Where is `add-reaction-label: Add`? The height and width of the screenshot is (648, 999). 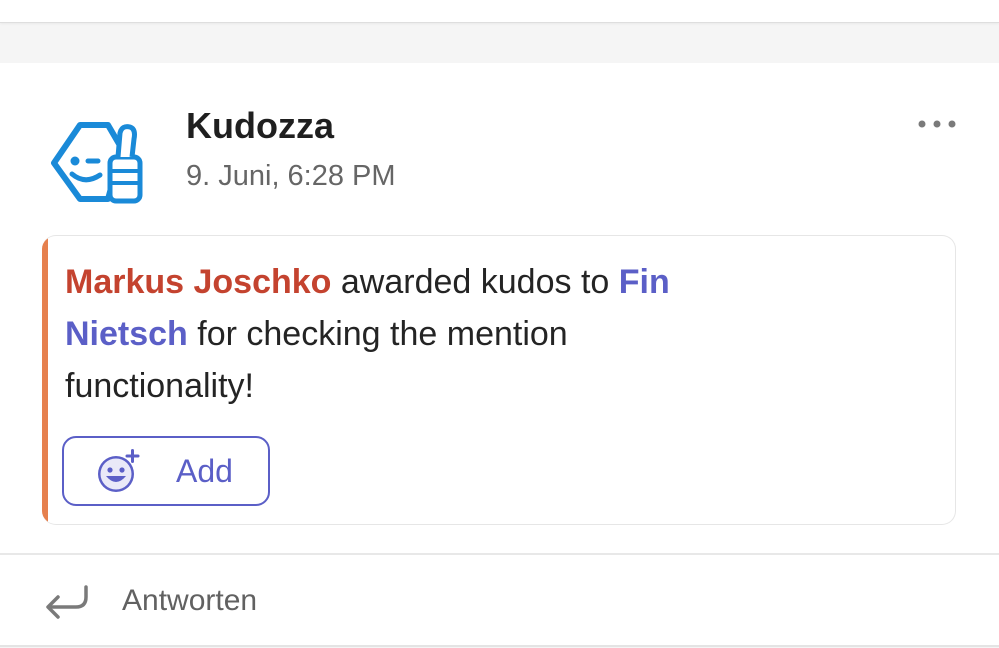 add-reaction-label: Add is located at coordinates (204, 470).